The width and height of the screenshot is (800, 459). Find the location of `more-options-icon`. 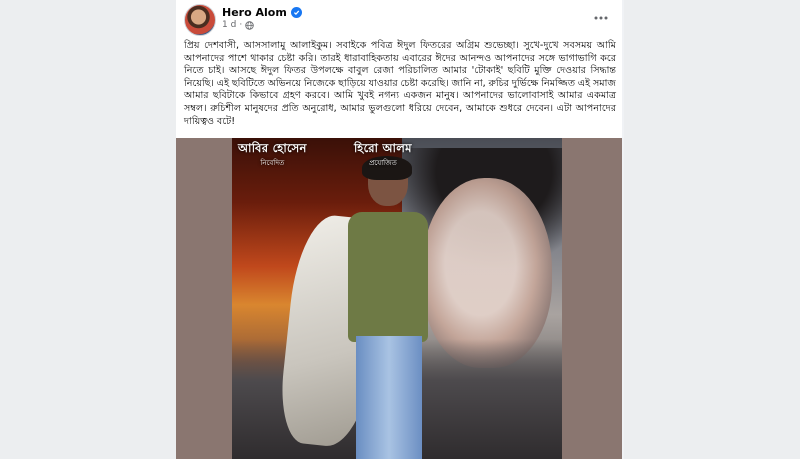

more-options-icon is located at coordinates (601, 18).